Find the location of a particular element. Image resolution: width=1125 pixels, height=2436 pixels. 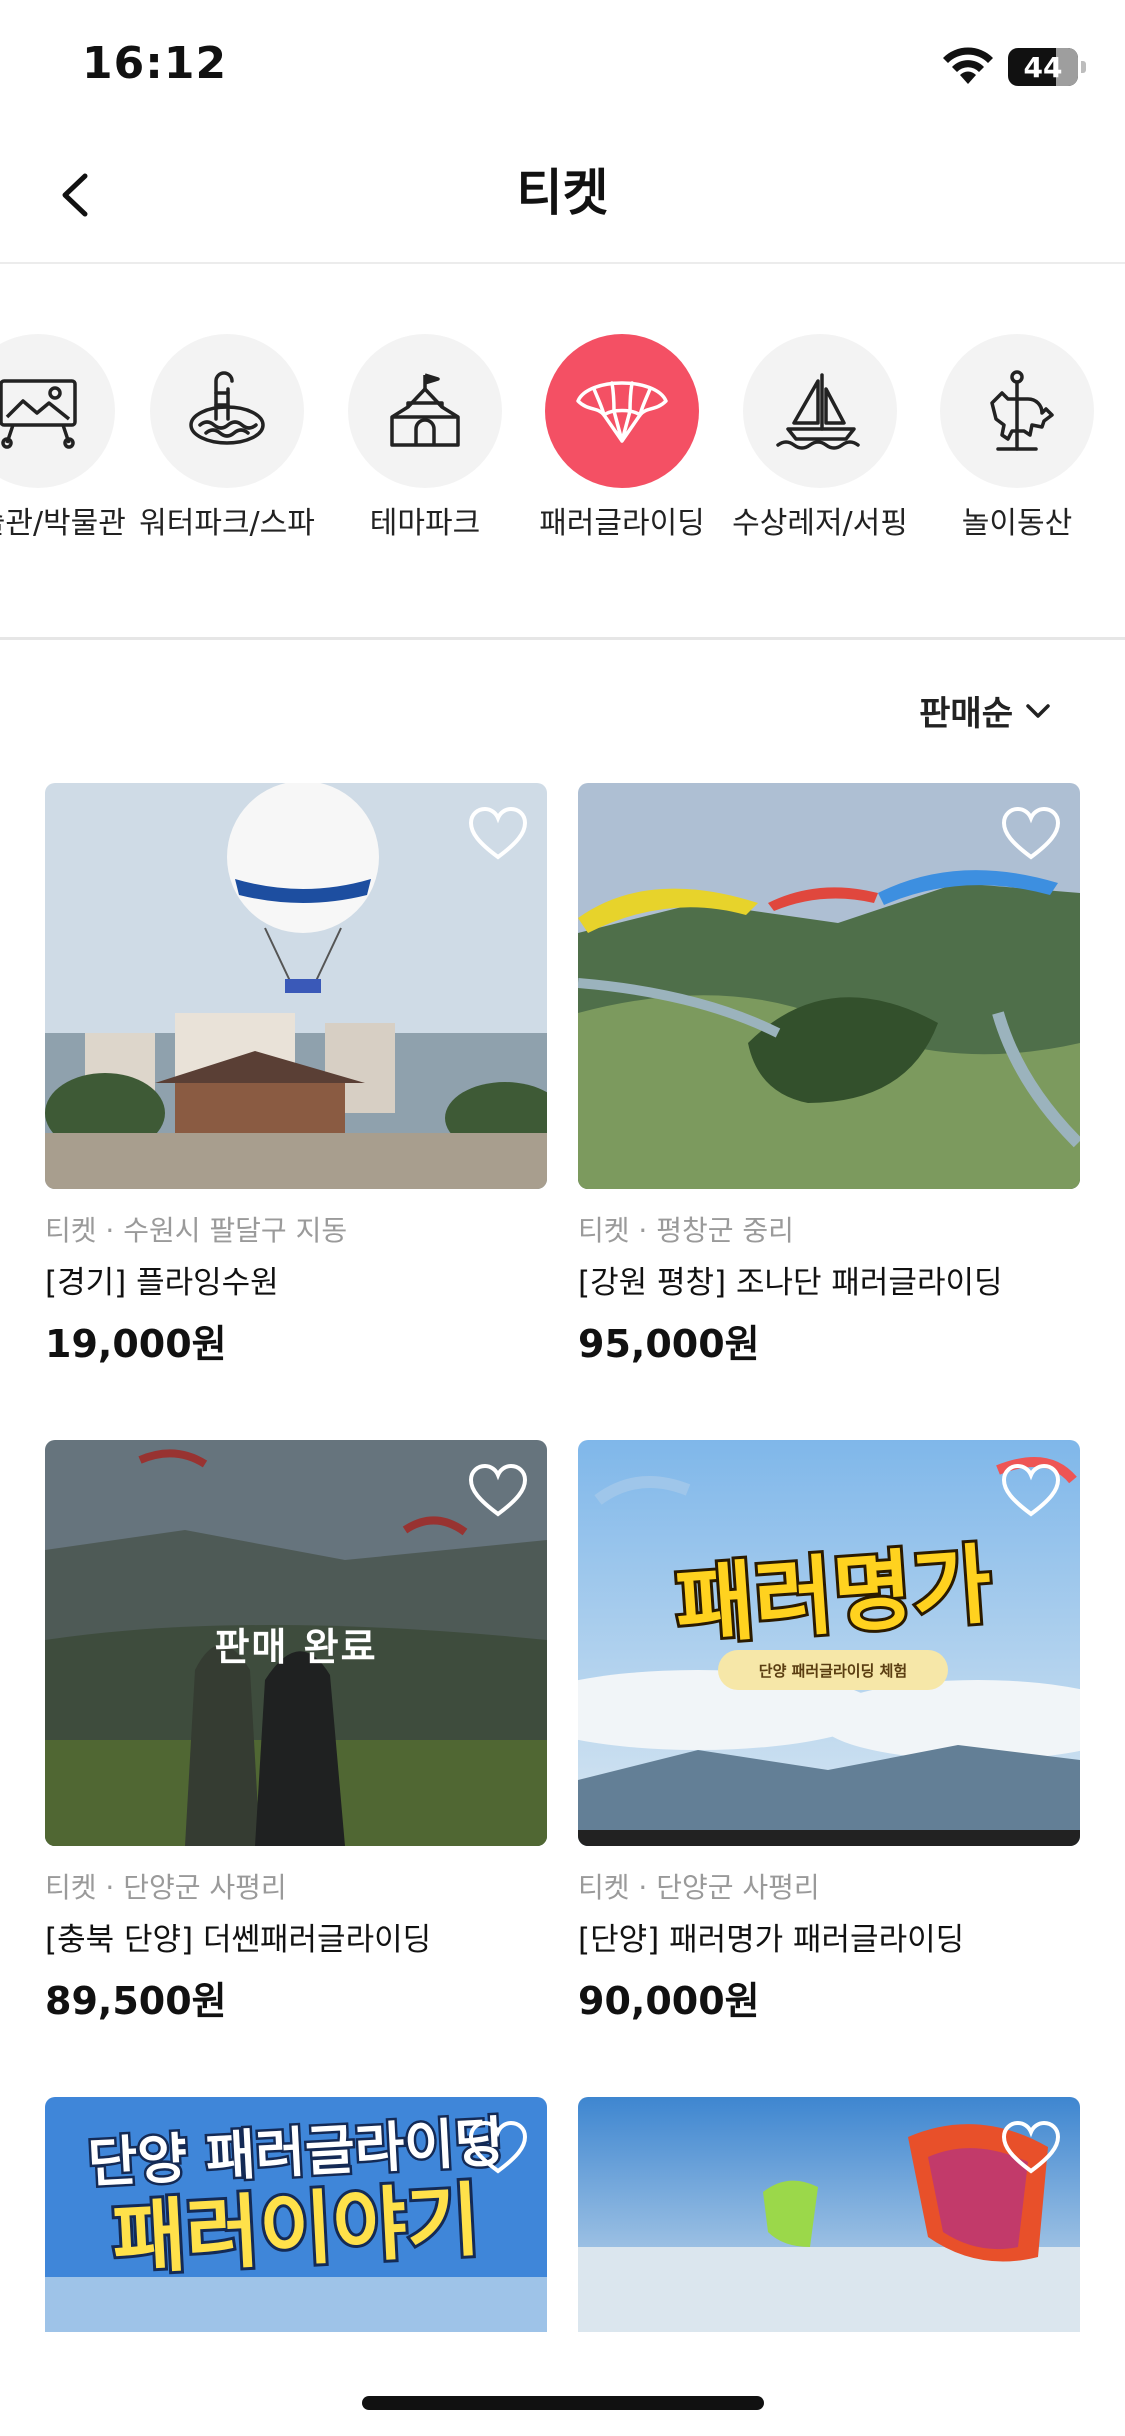

wifi-icon is located at coordinates (968, 65).